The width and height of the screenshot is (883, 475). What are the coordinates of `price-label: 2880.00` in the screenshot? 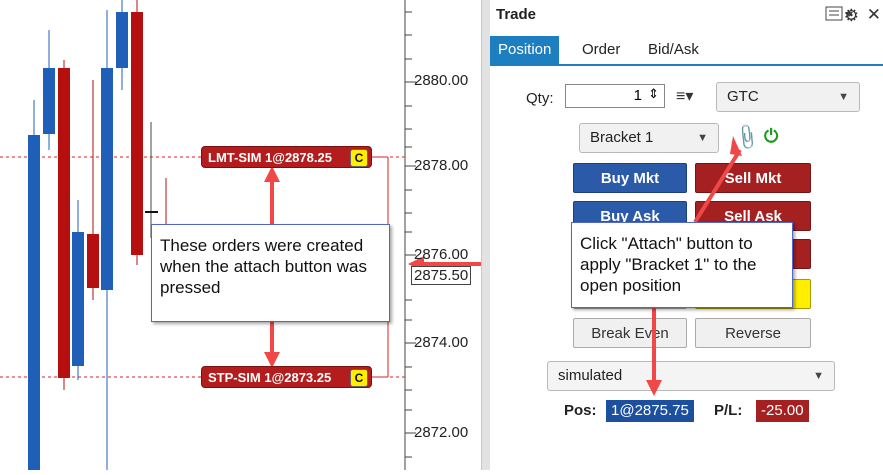 It's located at (441, 80).